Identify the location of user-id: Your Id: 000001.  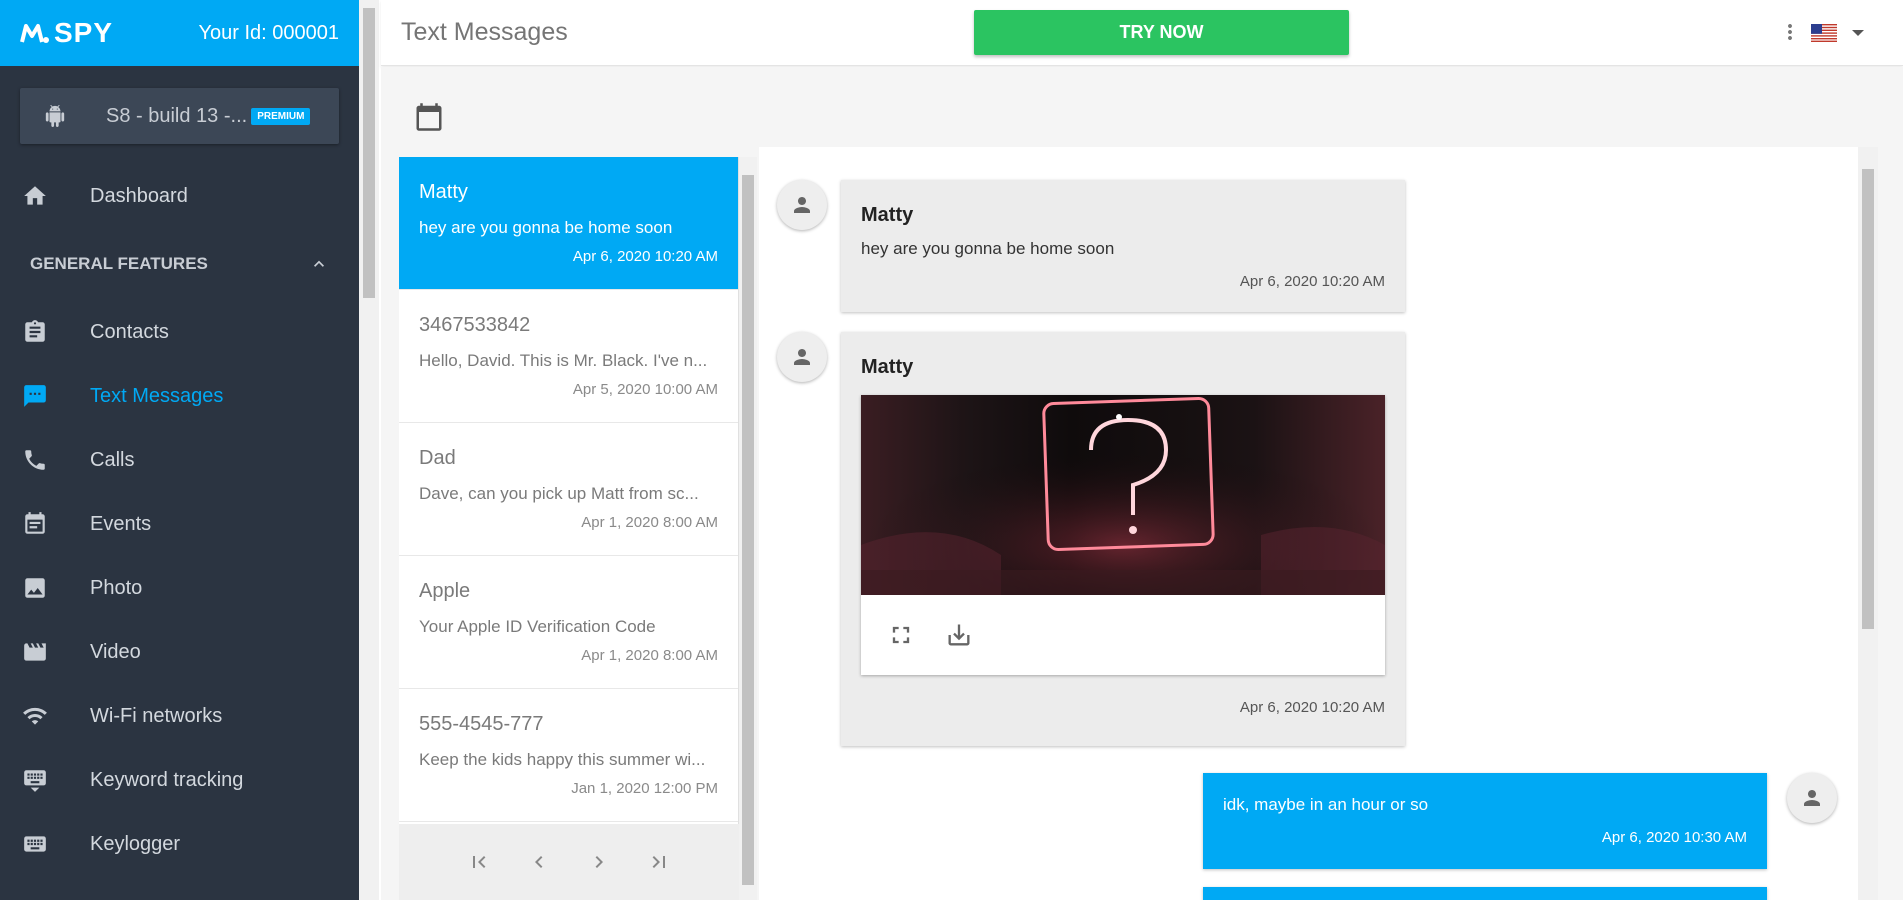
(269, 32).